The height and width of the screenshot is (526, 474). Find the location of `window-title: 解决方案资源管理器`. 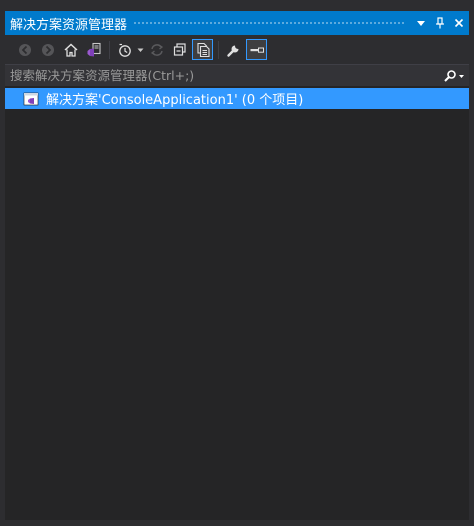

window-title: 解决方案资源管理器 is located at coordinates (69, 25).